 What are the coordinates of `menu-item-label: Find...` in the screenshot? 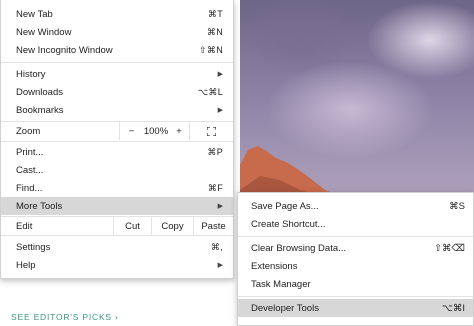 It's located at (29, 188).